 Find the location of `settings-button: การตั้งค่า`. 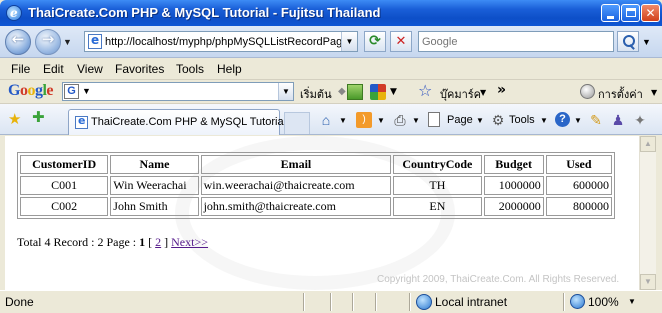

settings-button: การตั้งค่า is located at coordinates (620, 94).